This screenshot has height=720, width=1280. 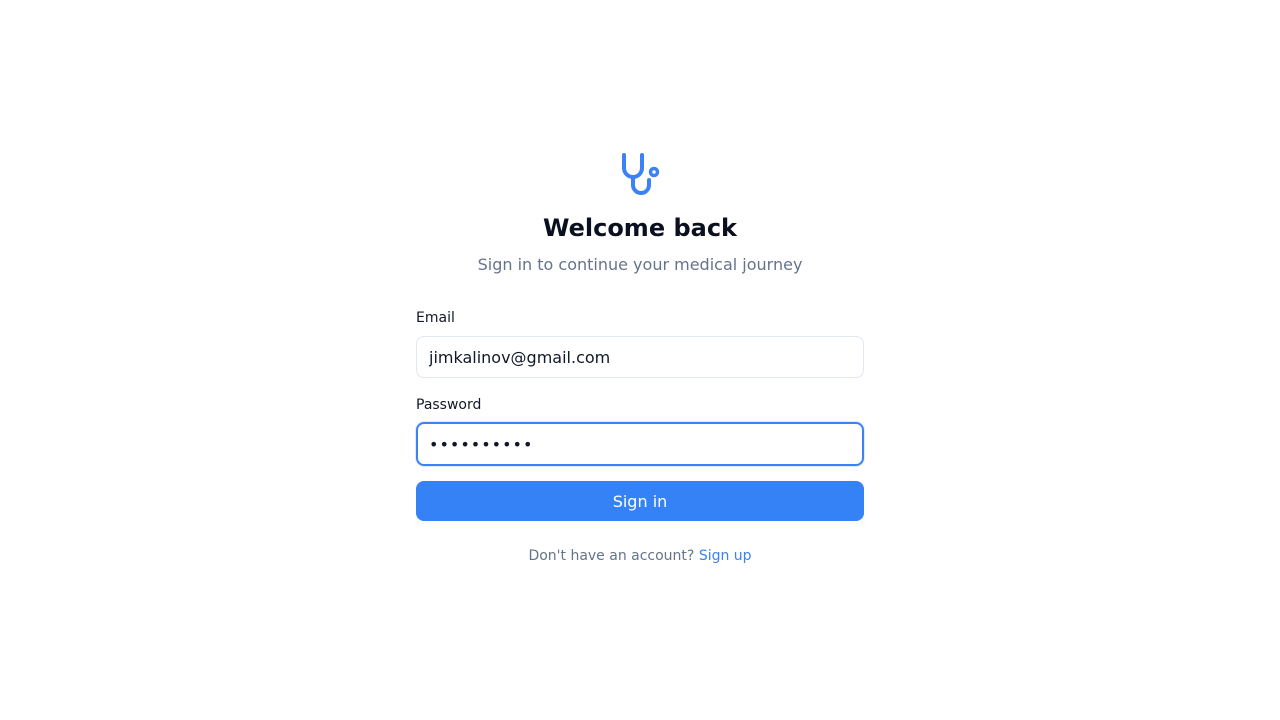 I want to click on email-field, so click(x=640, y=357).